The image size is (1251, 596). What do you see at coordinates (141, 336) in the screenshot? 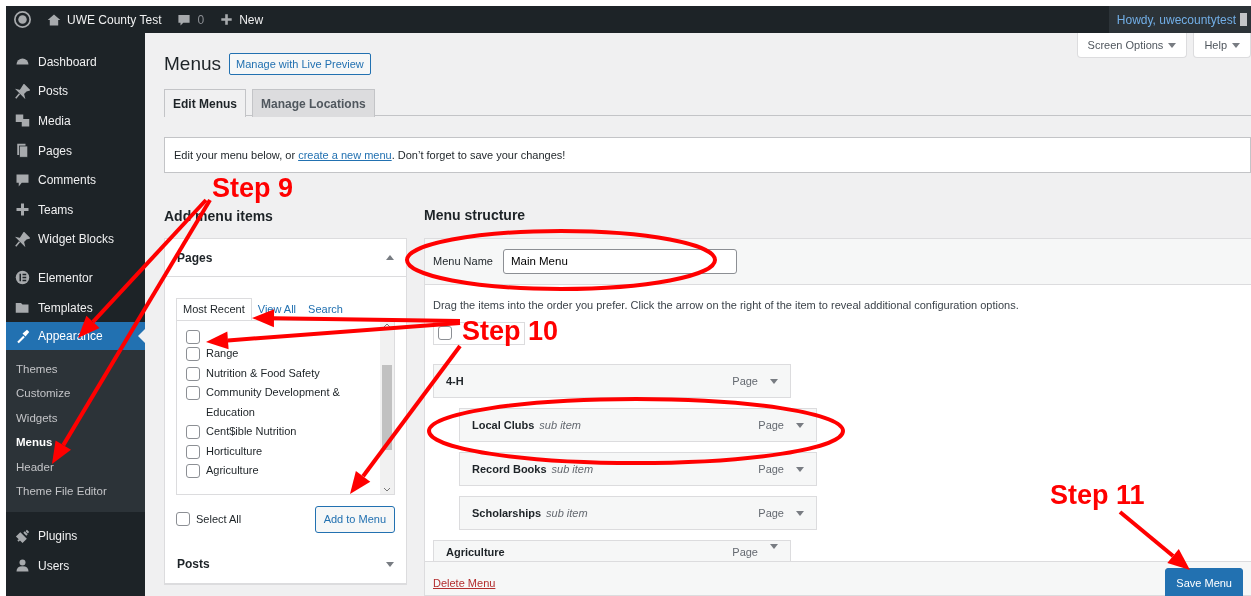
I see `current-pointer-icon` at bounding box center [141, 336].